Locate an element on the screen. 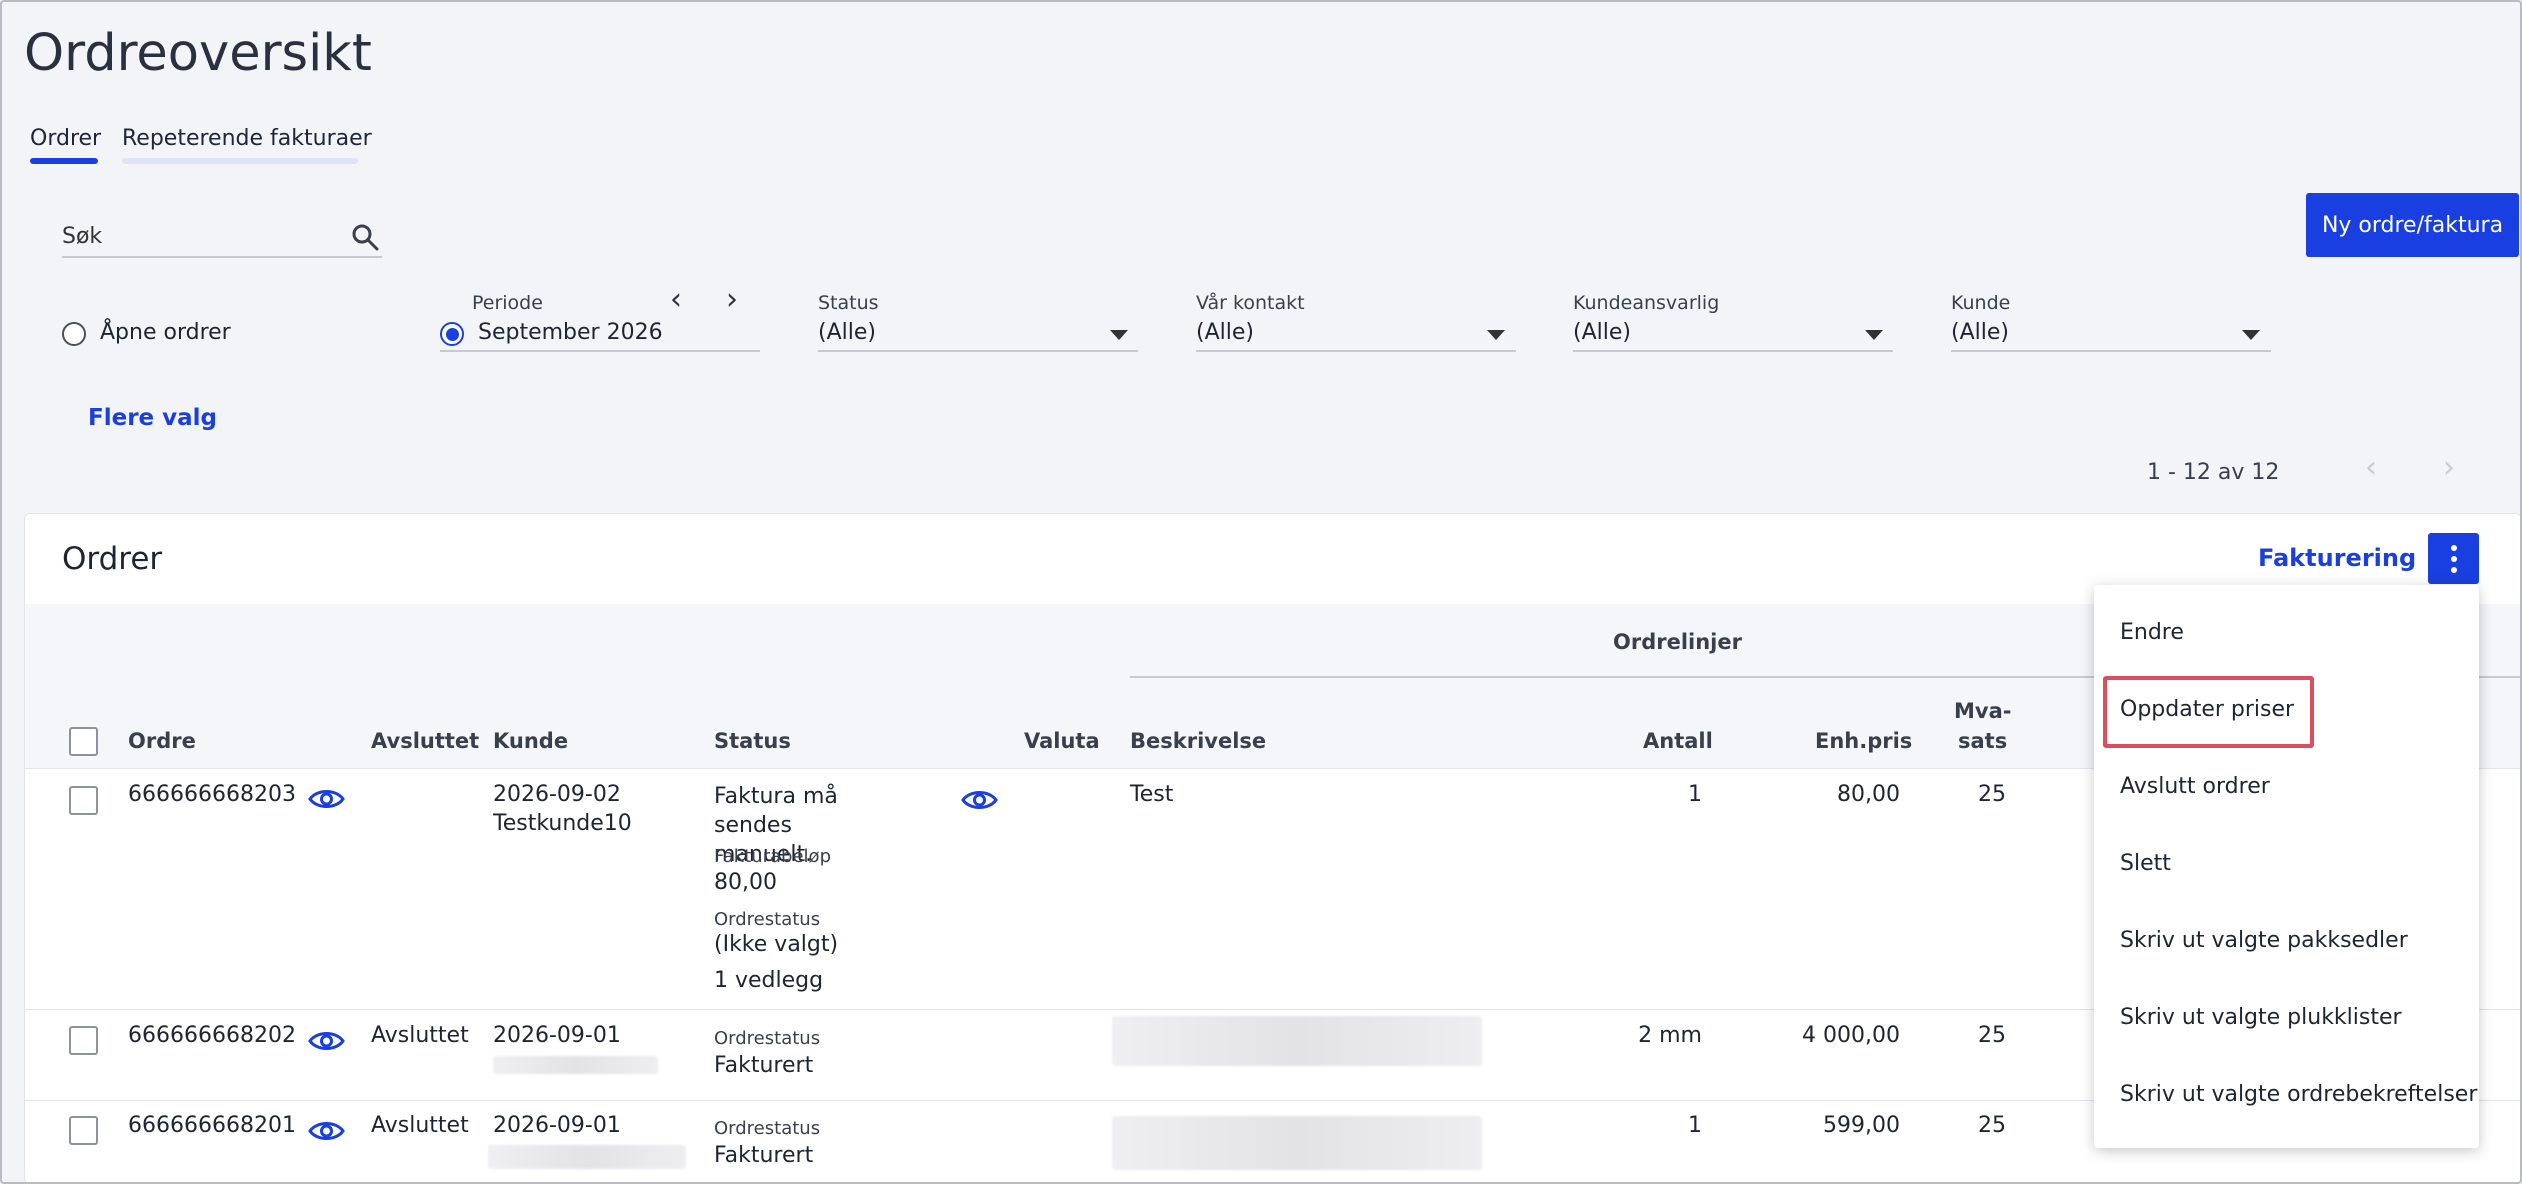 The image size is (2522, 1184). our-contact-chevron-down-icon is located at coordinates (1496, 335).